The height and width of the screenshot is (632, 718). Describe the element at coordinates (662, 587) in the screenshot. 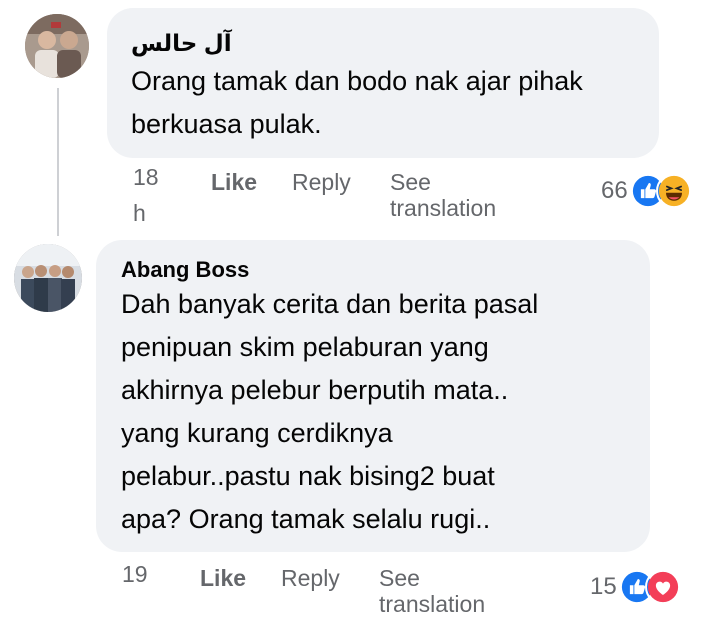

I see `love-icon` at that location.